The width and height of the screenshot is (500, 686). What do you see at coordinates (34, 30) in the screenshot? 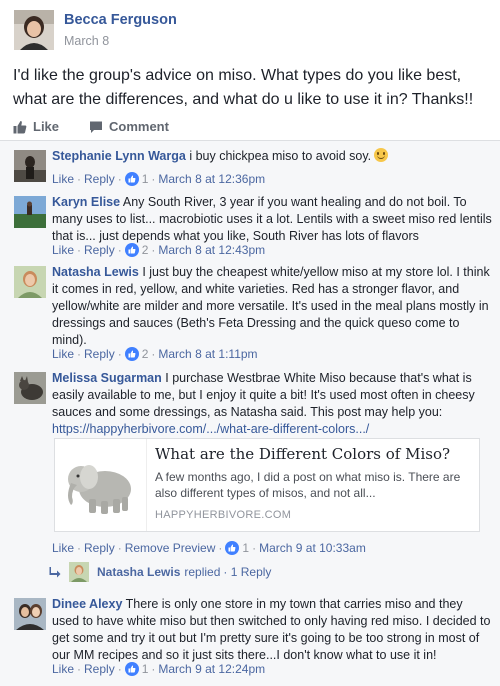
I see `post-author-avatar` at bounding box center [34, 30].